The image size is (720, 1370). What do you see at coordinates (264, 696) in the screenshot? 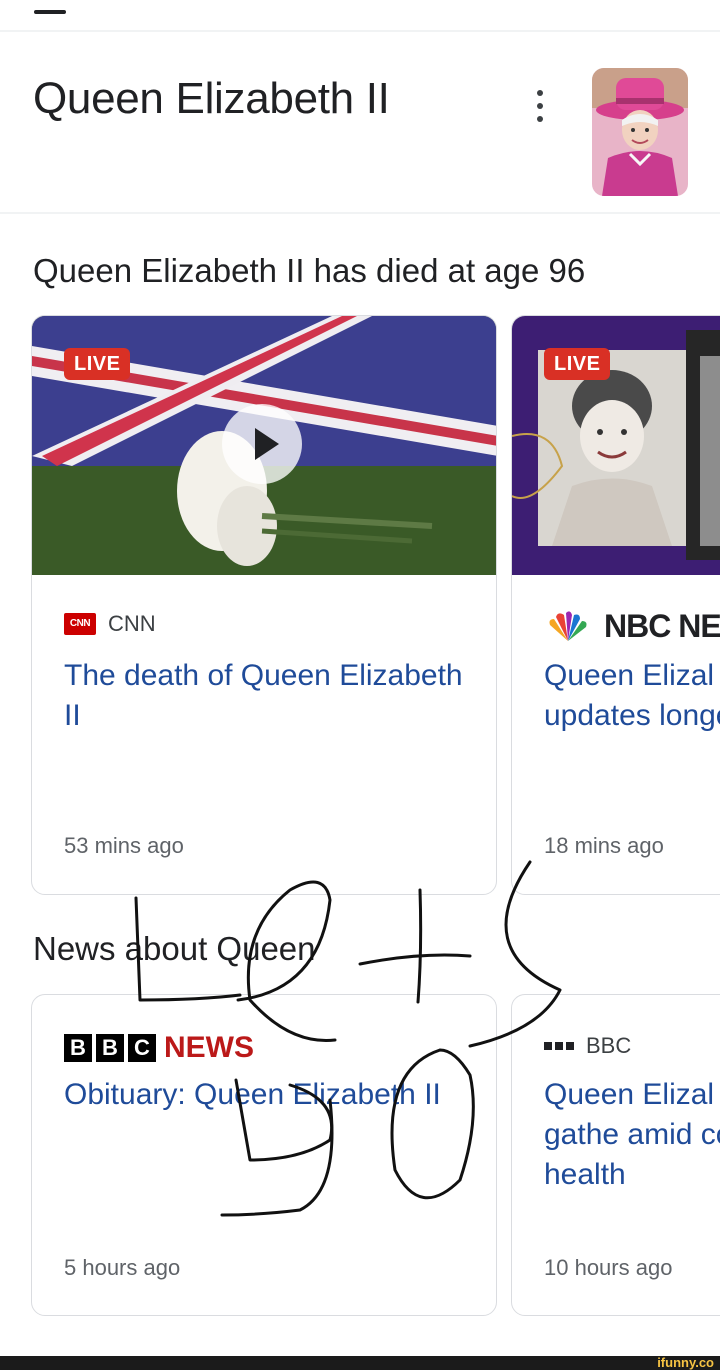
I see `headline-link: The death of Queen Elizabeth II` at bounding box center [264, 696].